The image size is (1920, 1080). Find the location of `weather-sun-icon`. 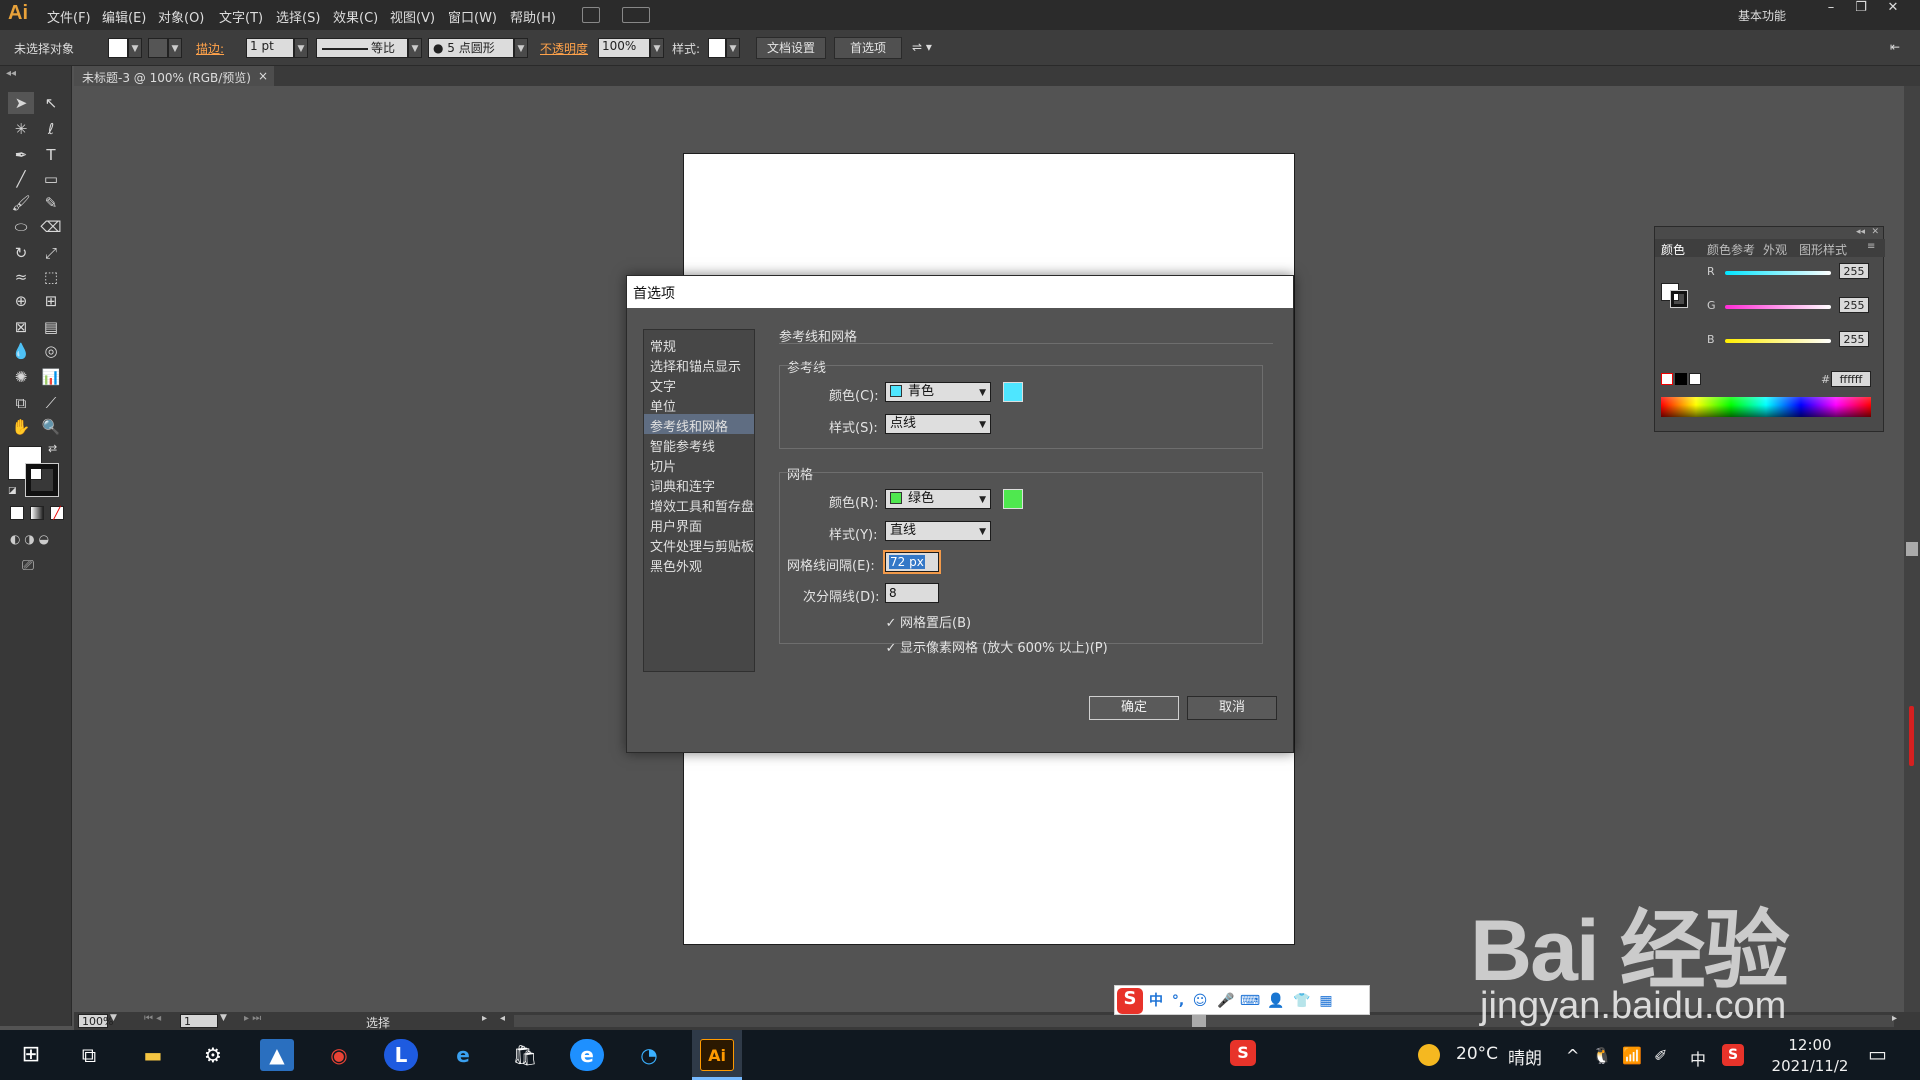

weather-sun-icon is located at coordinates (1429, 1055).